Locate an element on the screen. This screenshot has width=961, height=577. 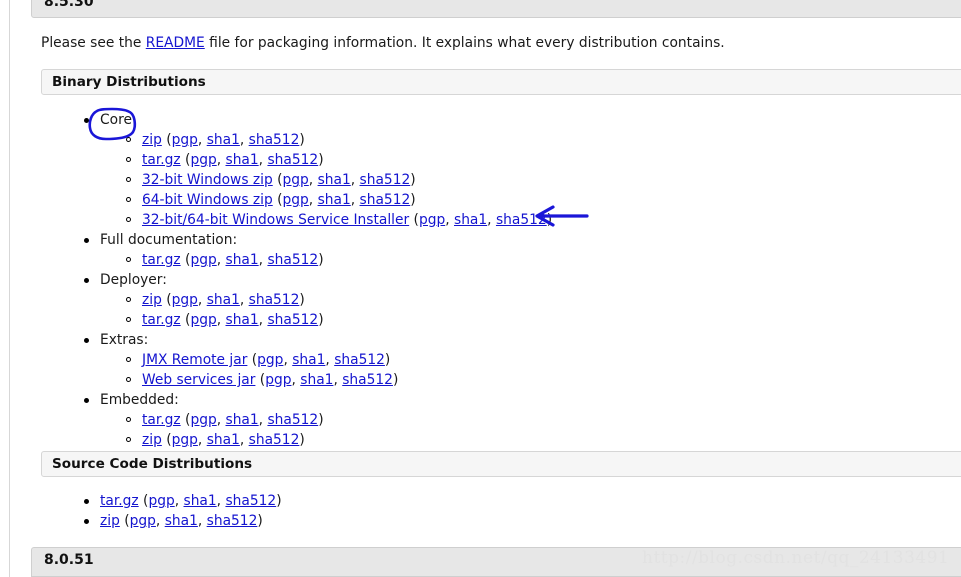
list-item: JMX Remote jar (pgp, sha1, sha512) is located at coordinates (337, 360).